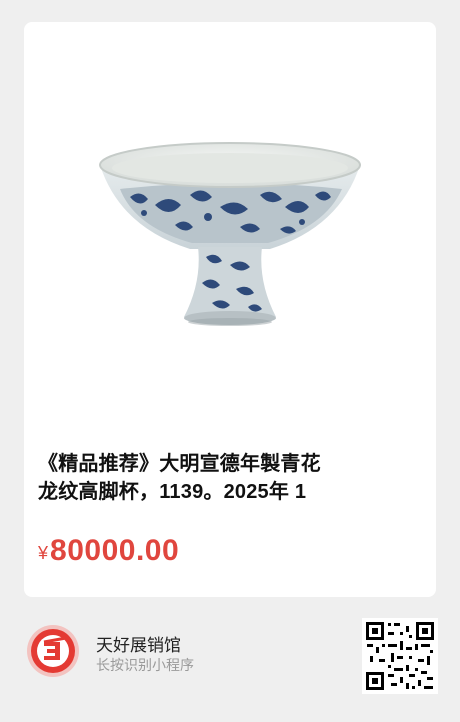 This screenshot has height=722, width=460. Describe the element at coordinates (138, 645) in the screenshot. I see `shop-name: 天好展销馆` at that location.